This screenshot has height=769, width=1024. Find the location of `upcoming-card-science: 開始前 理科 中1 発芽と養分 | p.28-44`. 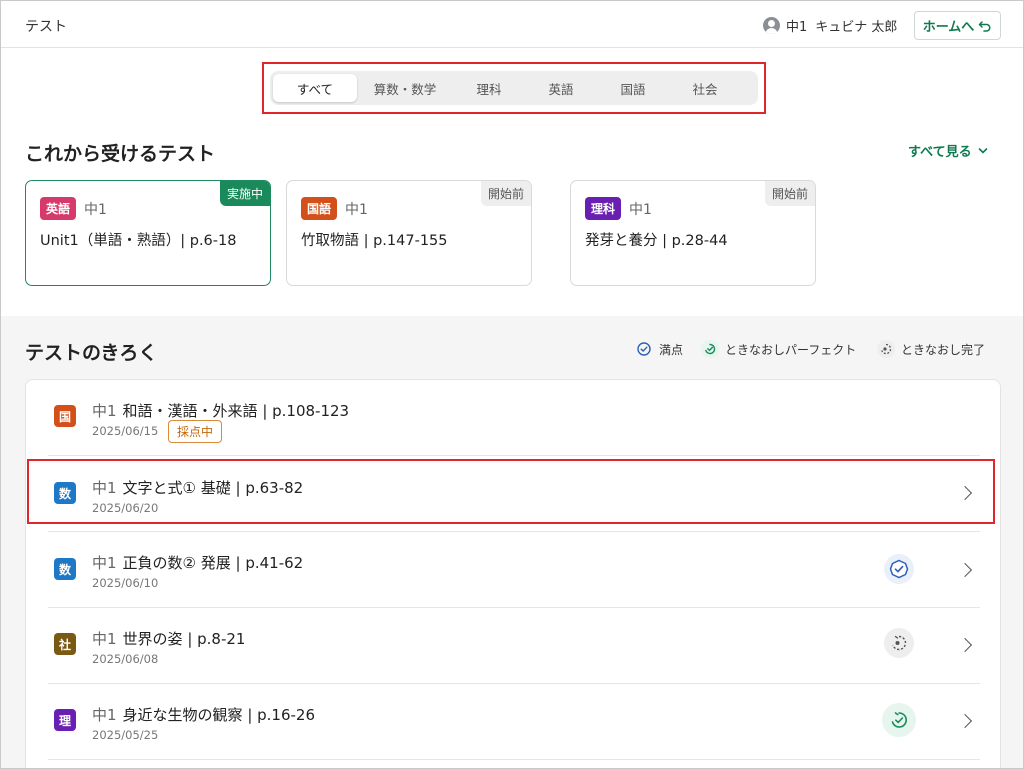

upcoming-card-science: 開始前 理科 中1 発芽と養分 | p.28-44 is located at coordinates (693, 233).